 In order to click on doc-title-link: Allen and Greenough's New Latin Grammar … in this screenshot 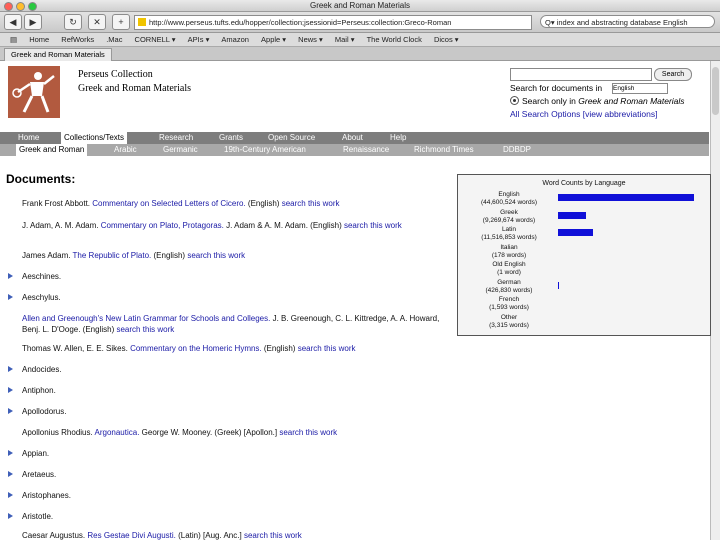, I will do `click(146, 318)`.